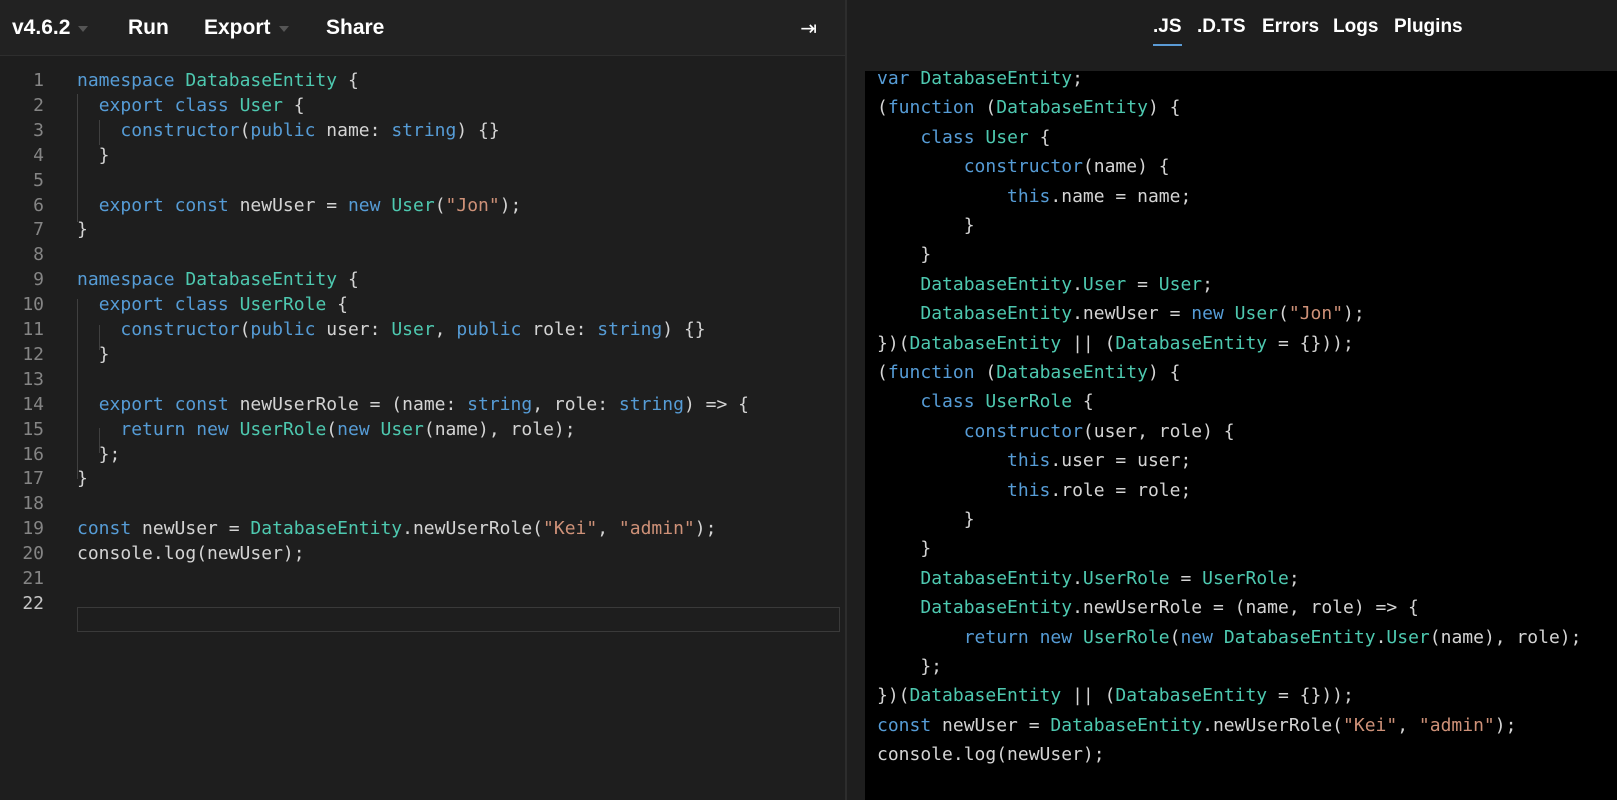 The image size is (1617, 800). I want to click on editor-line: 3 constructor(public name: string) {}, so click(422, 131).